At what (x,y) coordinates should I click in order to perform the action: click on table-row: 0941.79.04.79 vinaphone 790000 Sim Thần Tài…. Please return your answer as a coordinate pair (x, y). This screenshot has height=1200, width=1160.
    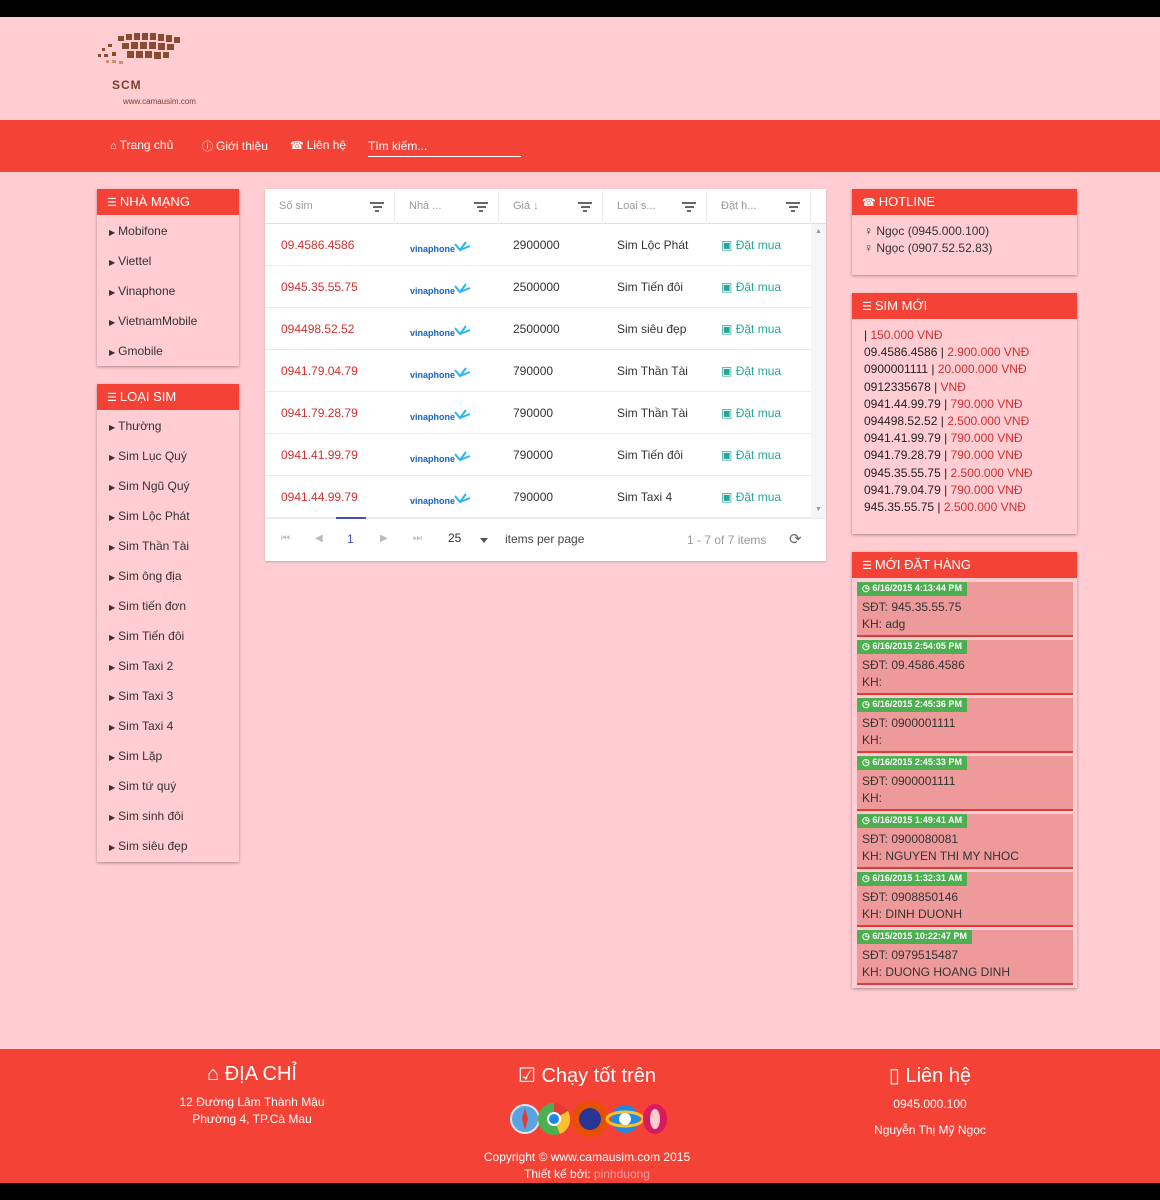
    Looking at the image, I should click on (538, 371).